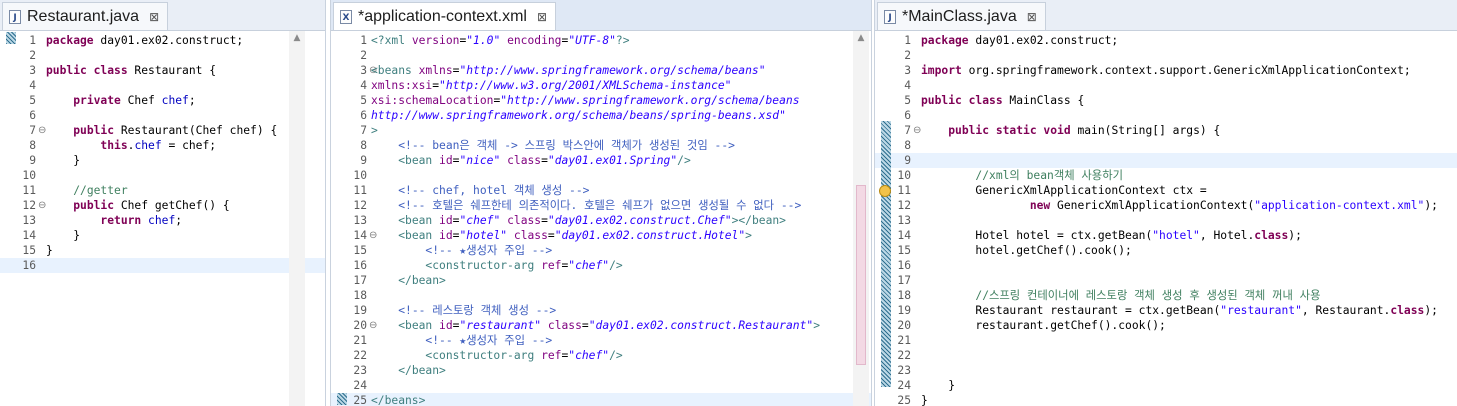 The width and height of the screenshot is (1457, 406). I want to click on code-line: 22 <constructor-arg ref="chef"/>, so click(601, 355).